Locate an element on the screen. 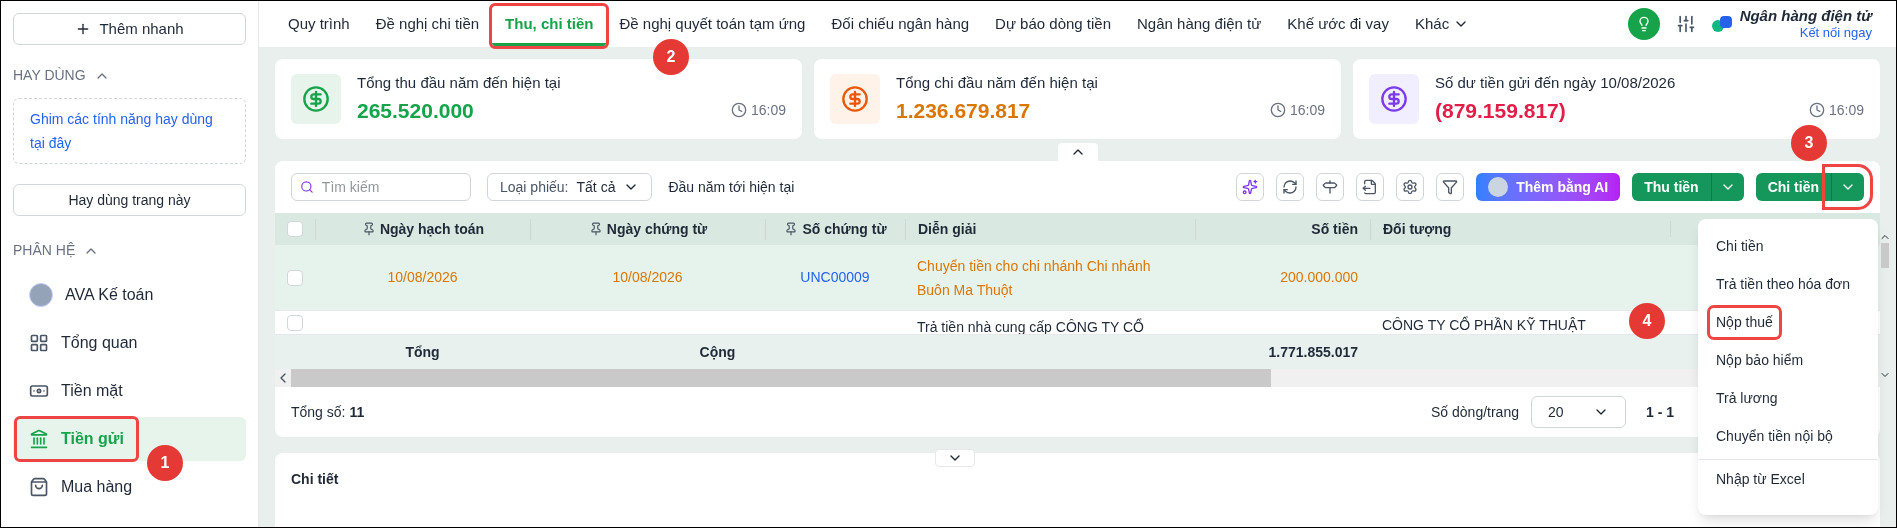 The width and height of the screenshot is (1897, 528). refresh-icon is located at coordinates (1290, 187).